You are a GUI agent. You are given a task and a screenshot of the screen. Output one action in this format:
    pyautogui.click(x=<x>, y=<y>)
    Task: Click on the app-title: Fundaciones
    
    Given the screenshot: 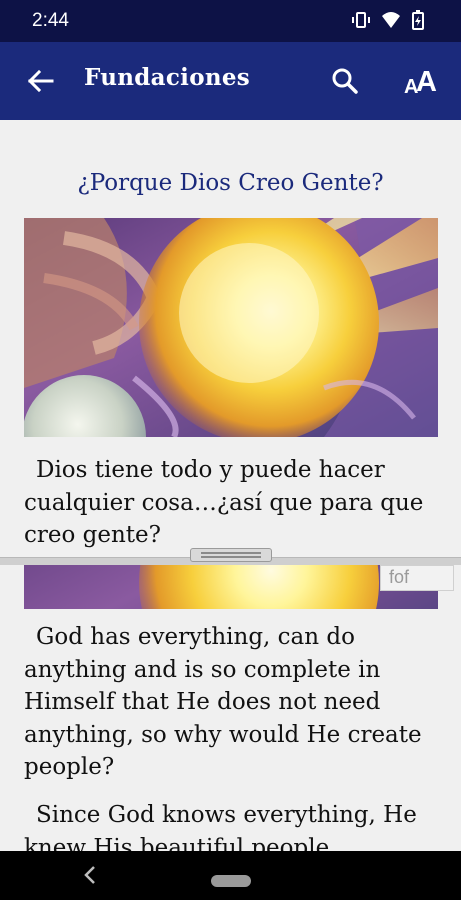 What is the action you would take?
    pyautogui.click(x=167, y=77)
    